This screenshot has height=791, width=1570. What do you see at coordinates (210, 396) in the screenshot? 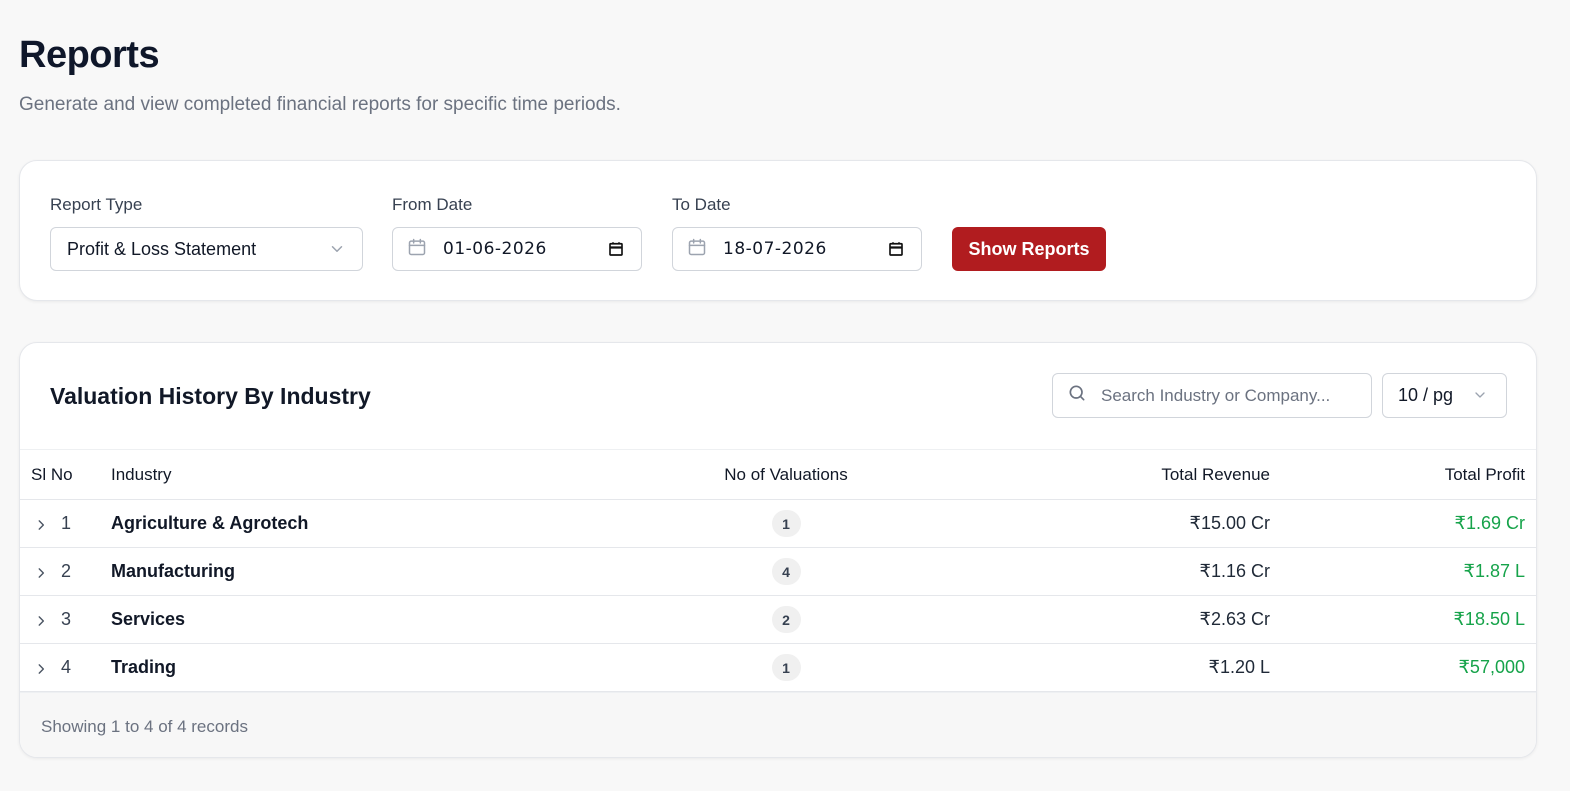
I see `table-title: Valuation History By Industry` at bounding box center [210, 396].